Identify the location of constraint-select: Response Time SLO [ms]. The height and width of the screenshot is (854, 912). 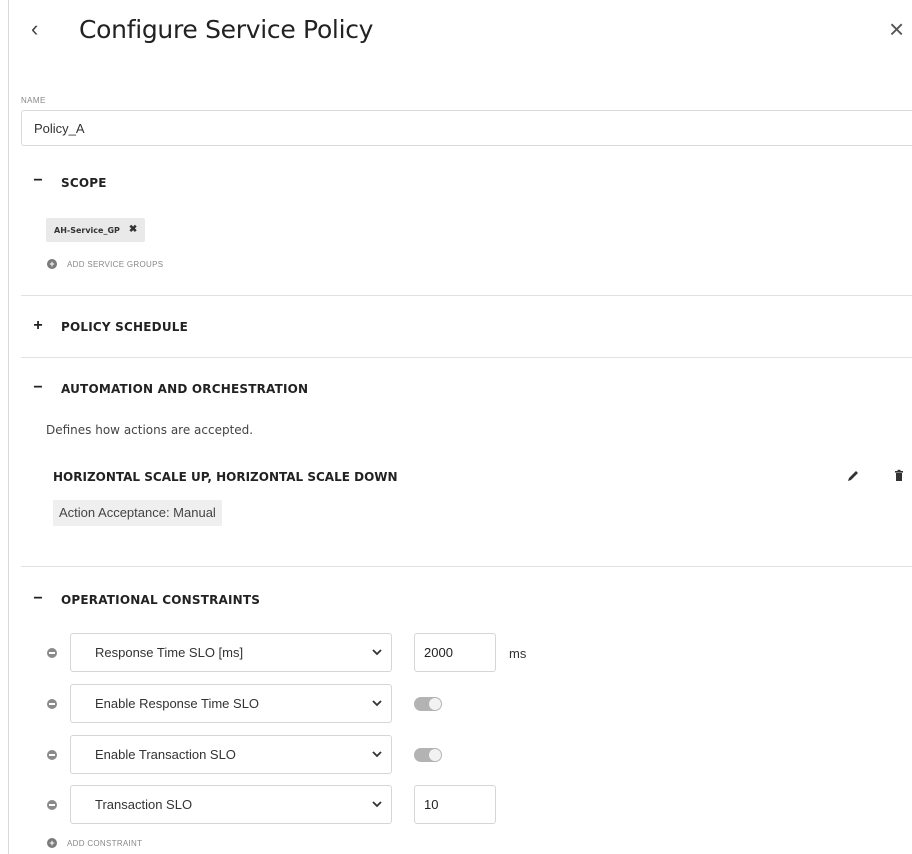
(231, 652).